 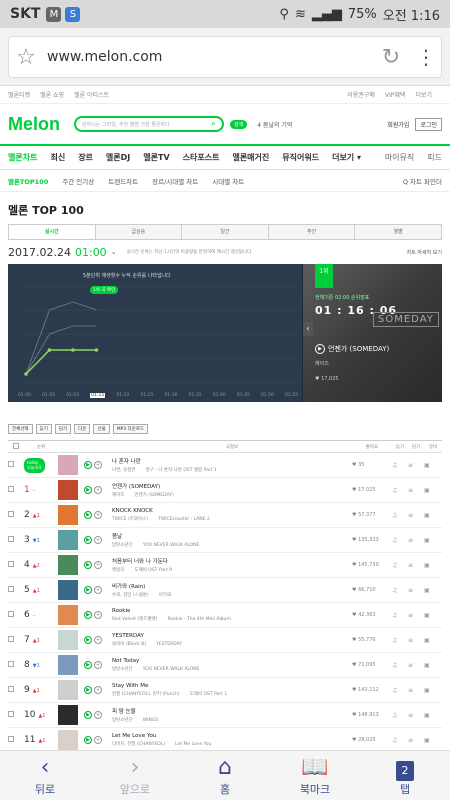 What do you see at coordinates (124, 470) in the screenshot?
I see `song-artist: 나연, 유정연` at bounding box center [124, 470].